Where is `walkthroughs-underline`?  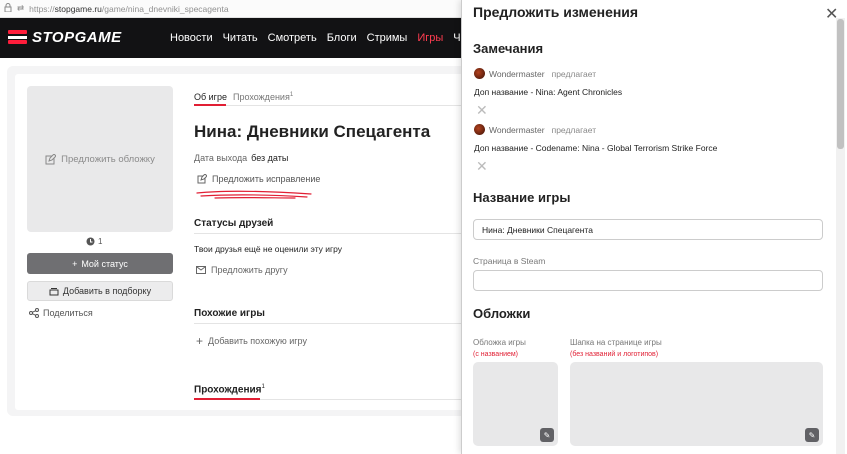
walkthroughs-underline is located at coordinates (227, 399).